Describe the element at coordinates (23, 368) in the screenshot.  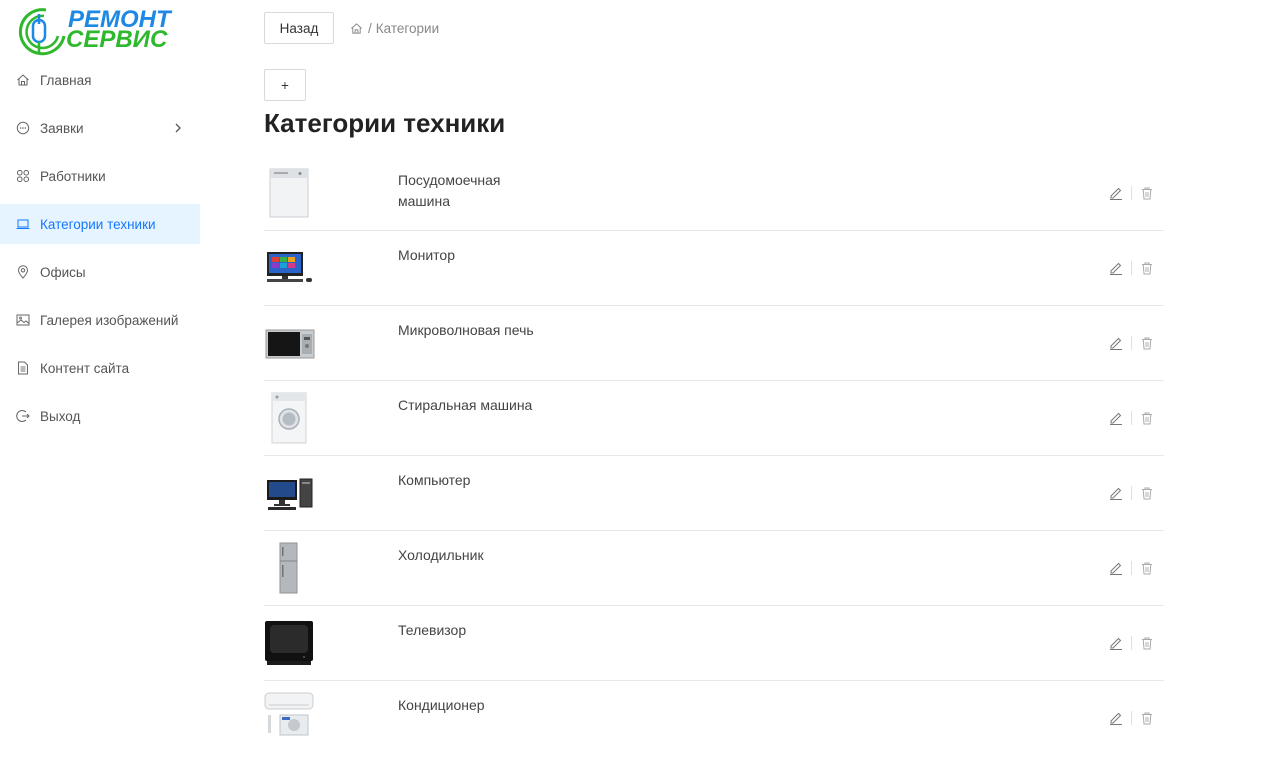
I see `file-icon` at that location.